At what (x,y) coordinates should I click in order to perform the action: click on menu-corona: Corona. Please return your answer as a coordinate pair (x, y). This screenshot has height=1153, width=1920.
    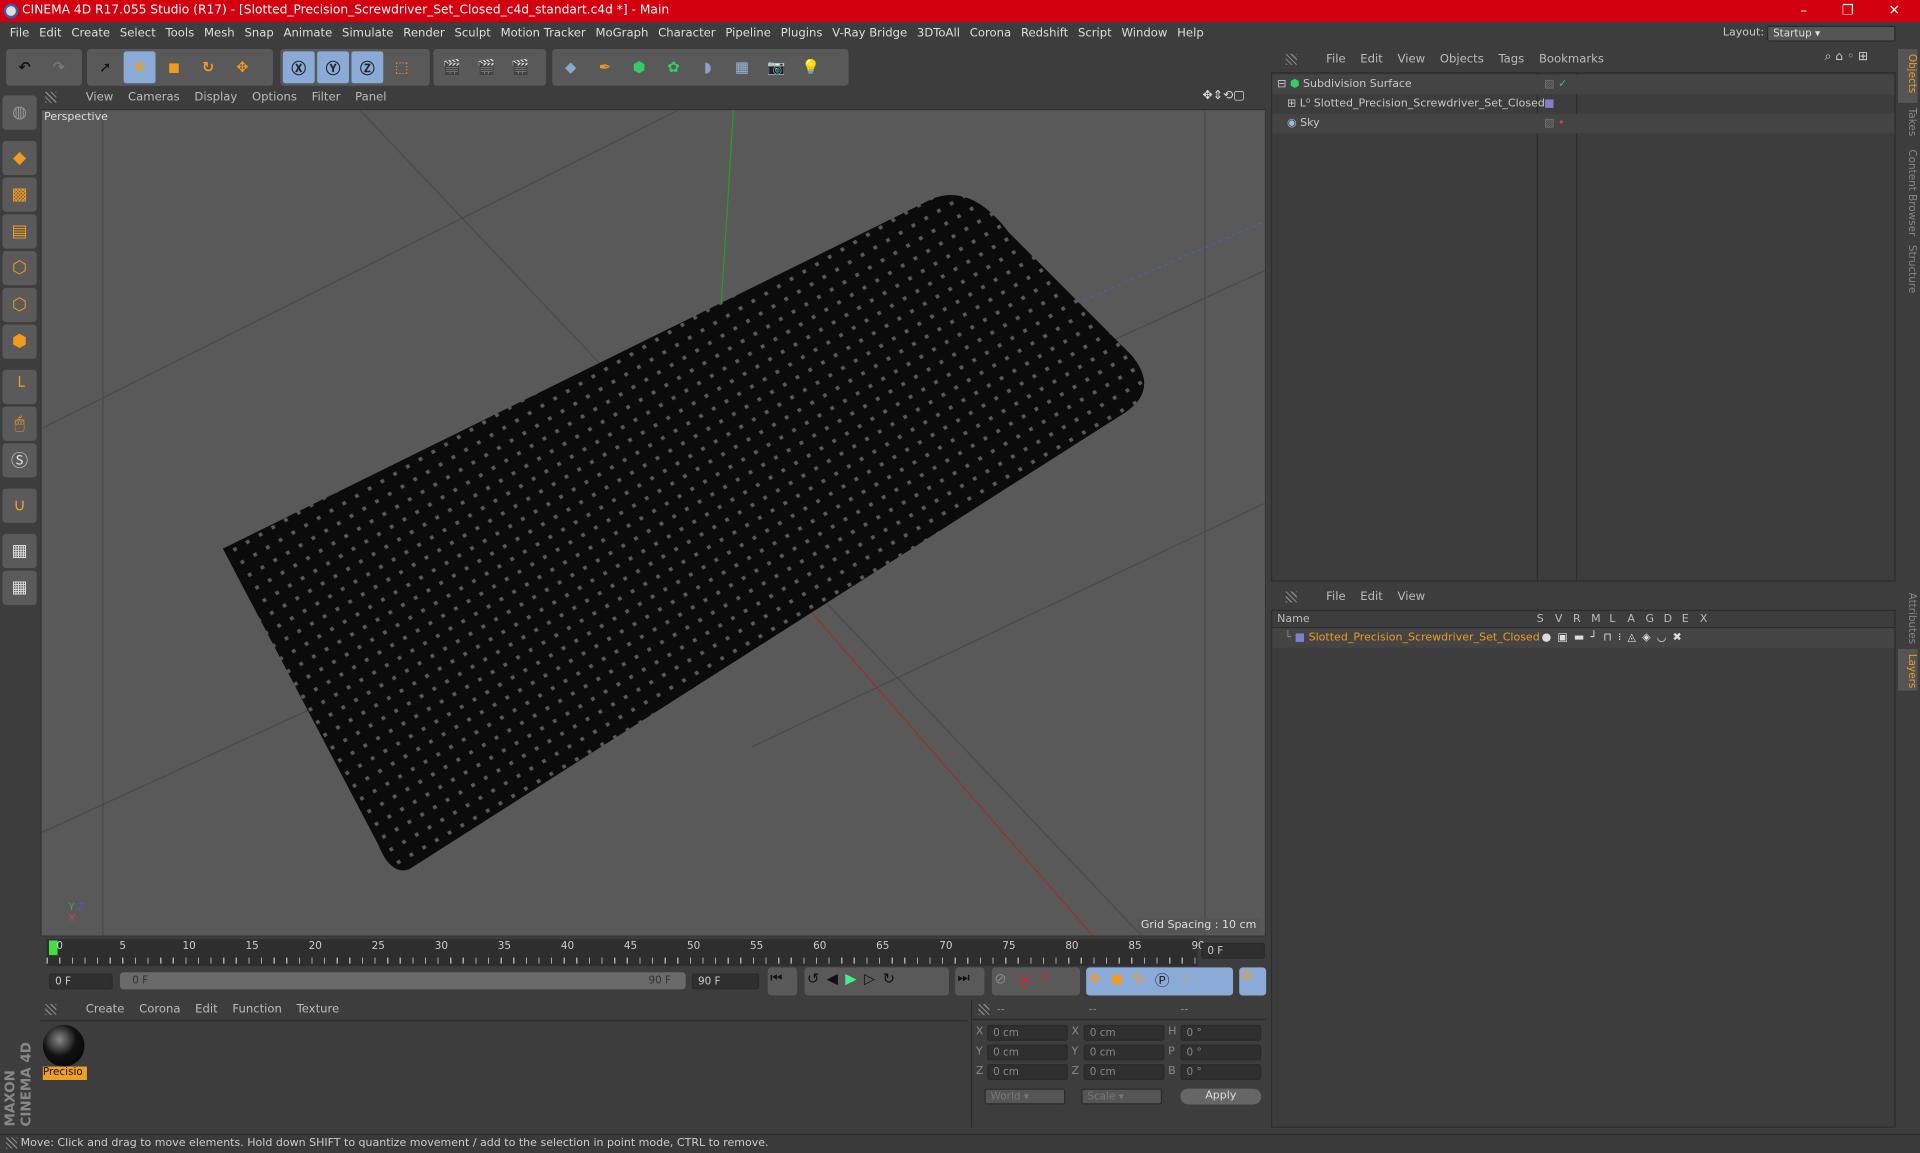
    Looking at the image, I should click on (990, 33).